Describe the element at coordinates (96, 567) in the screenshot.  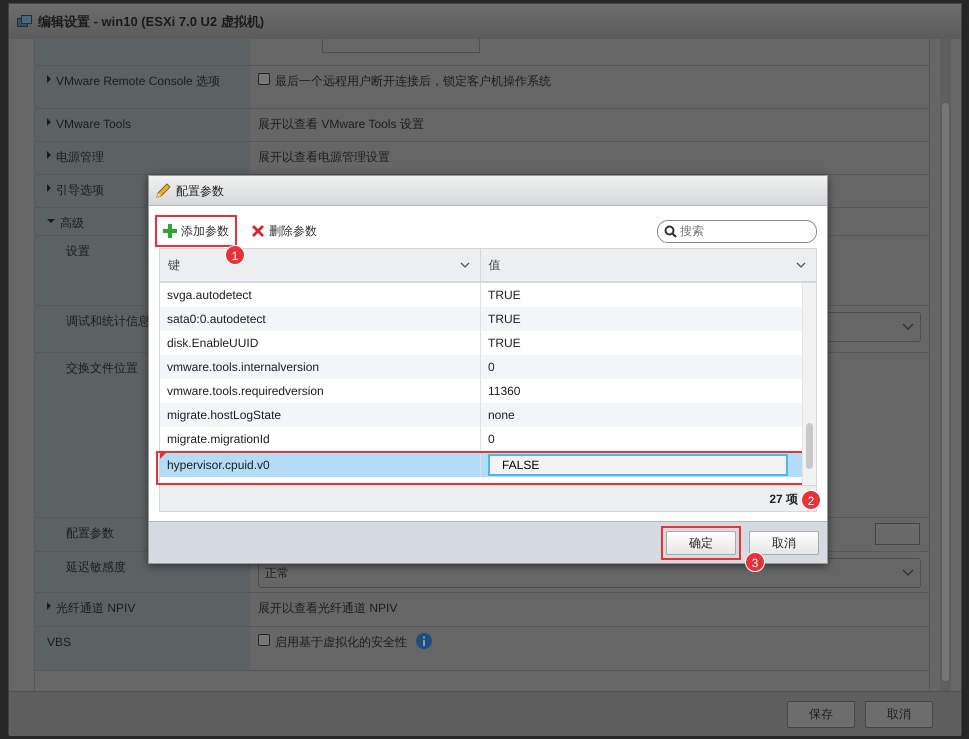
I see `setting-label: 延迟敏感度` at that location.